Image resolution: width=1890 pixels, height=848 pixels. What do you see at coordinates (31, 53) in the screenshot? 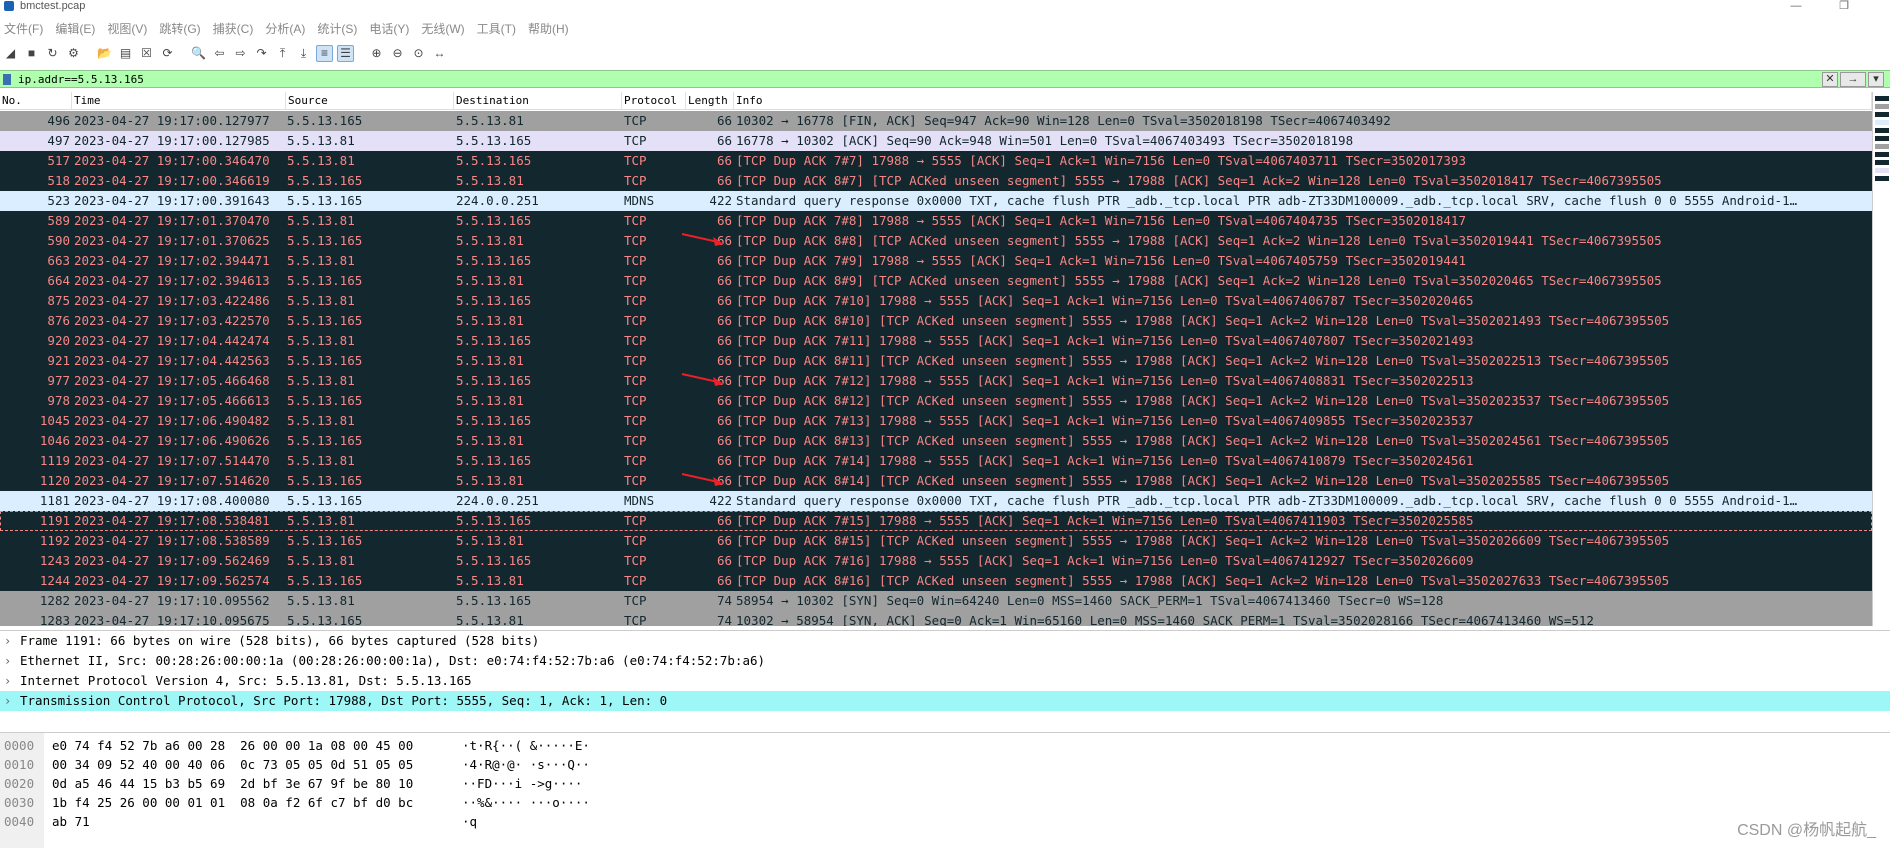
I see `stop-capture-icon: ■` at bounding box center [31, 53].